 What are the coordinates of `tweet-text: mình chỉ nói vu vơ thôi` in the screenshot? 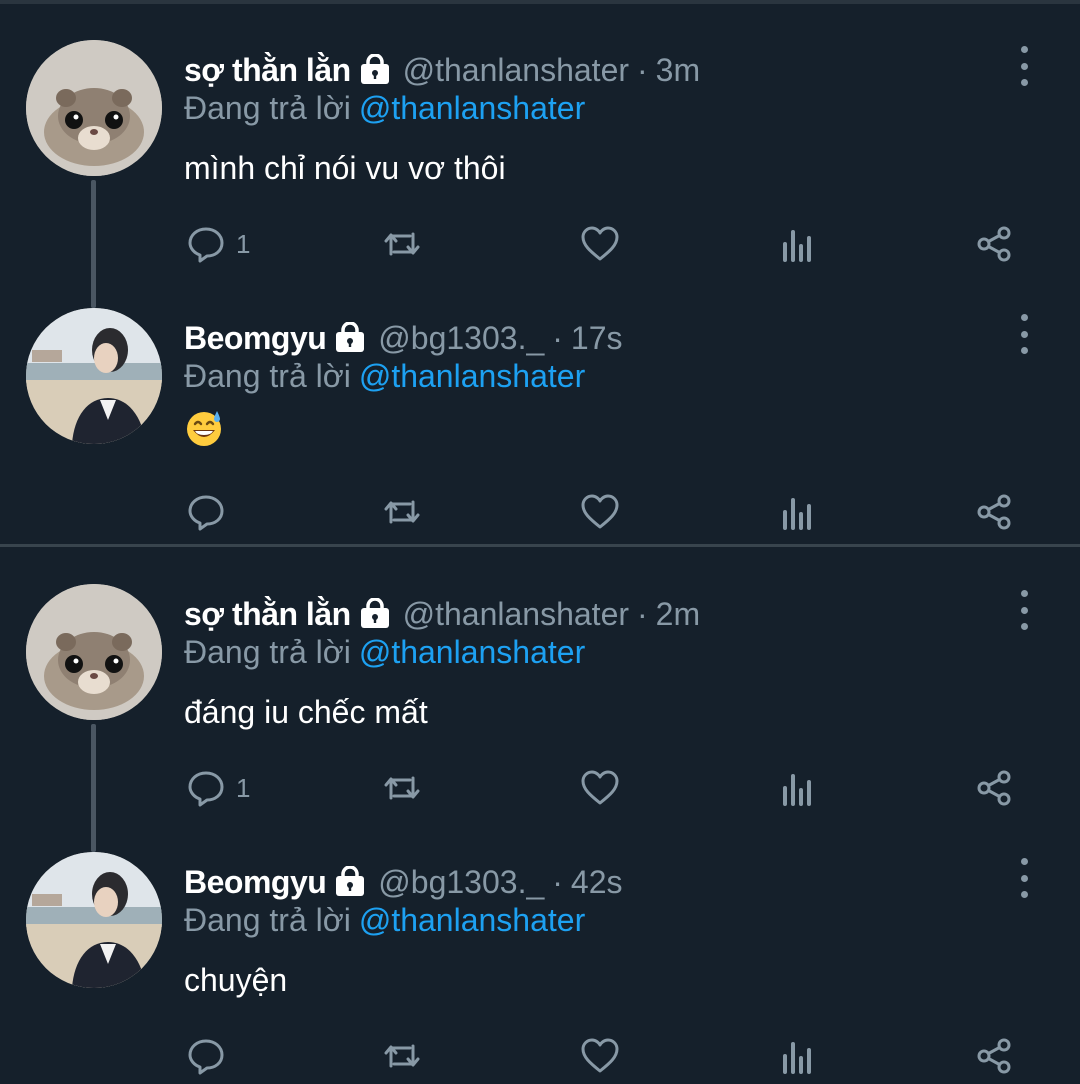 It's located at (345, 168).